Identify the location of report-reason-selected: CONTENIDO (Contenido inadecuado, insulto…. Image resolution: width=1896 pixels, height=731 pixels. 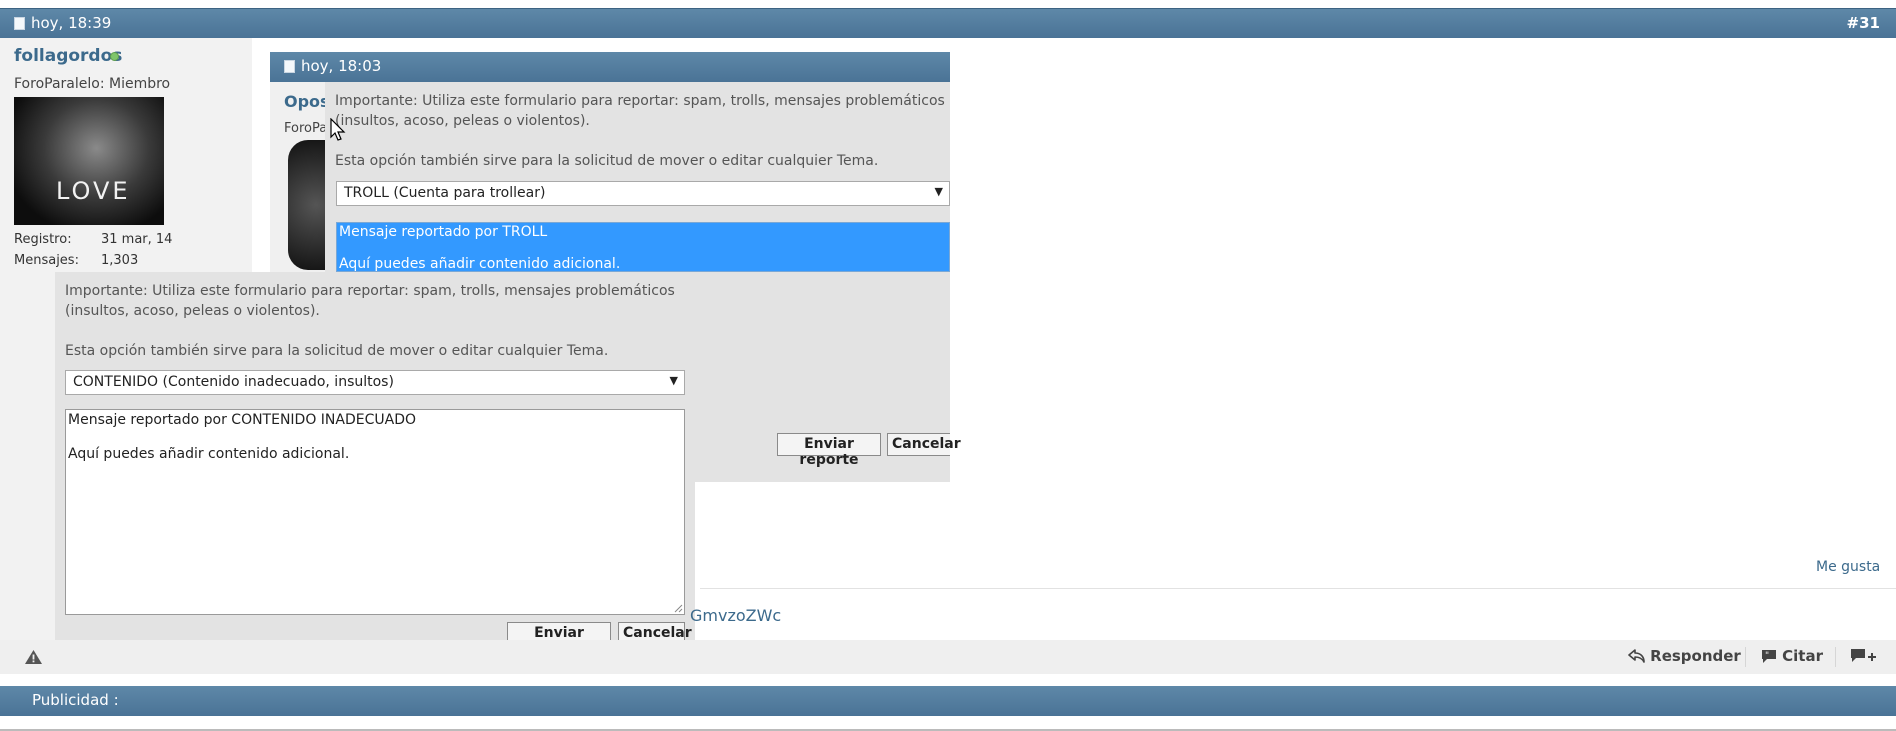
(233, 382).